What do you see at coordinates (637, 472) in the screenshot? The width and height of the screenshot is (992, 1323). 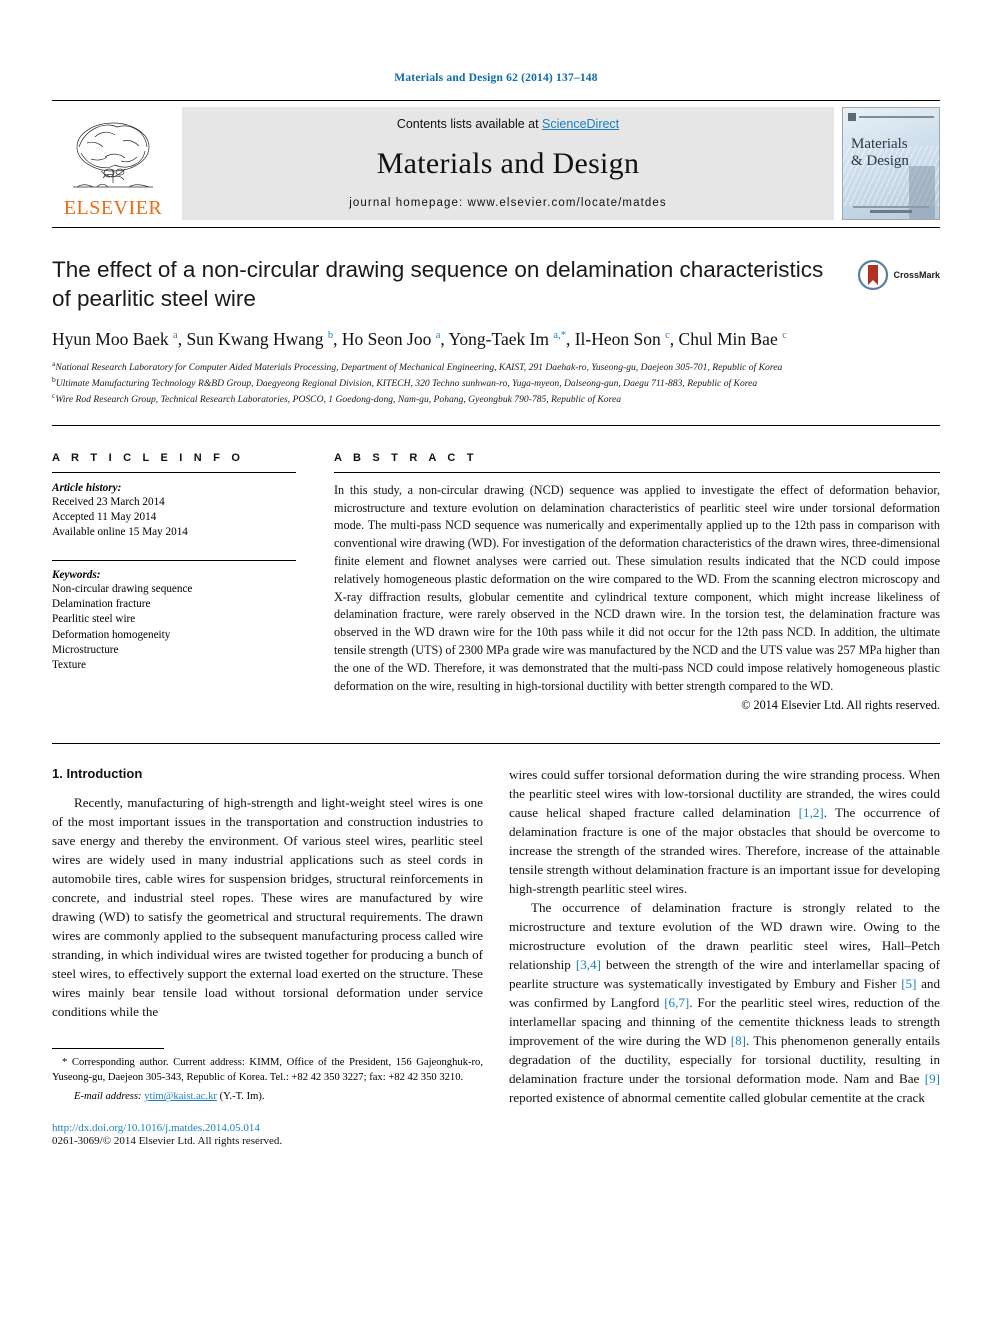 I see `abstract-rule` at bounding box center [637, 472].